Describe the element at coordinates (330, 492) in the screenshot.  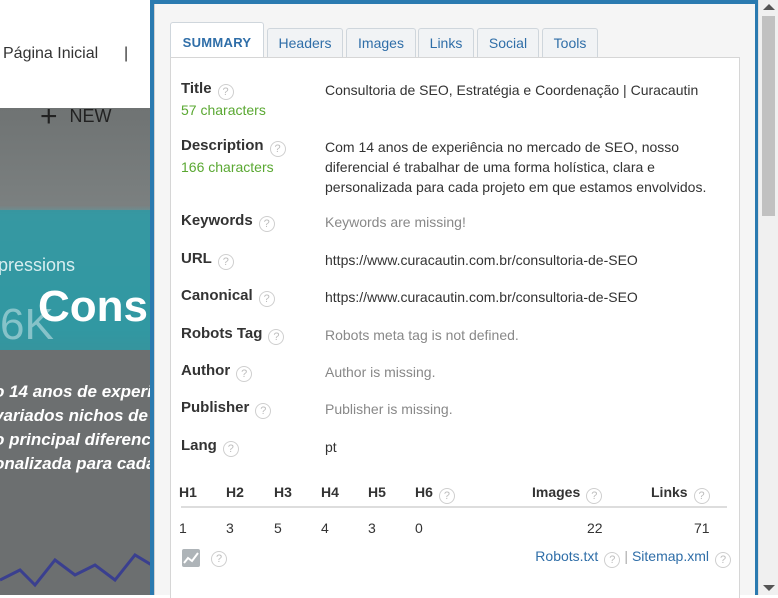
I see `col-h4: H4` at that location.